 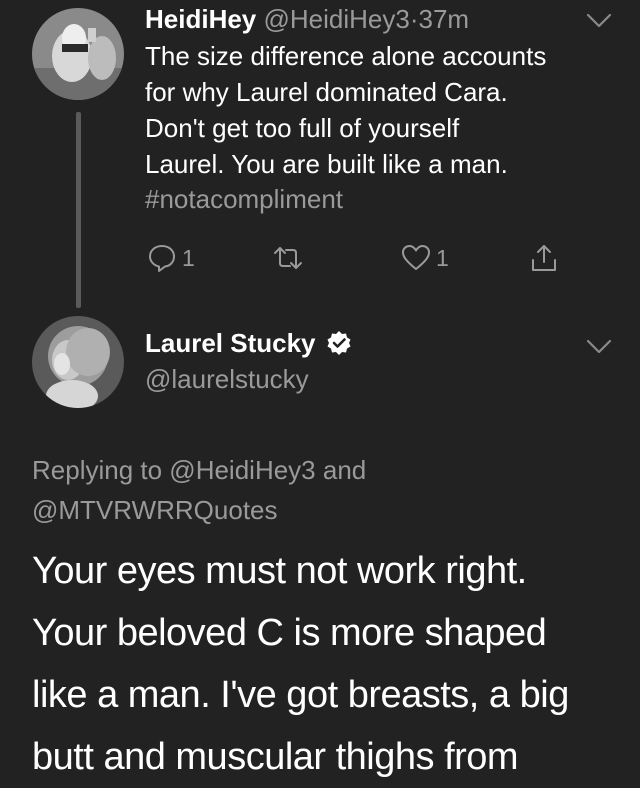 I want to click on tweet-text-line: butt and muscular thighs from, so click(x=275, y=757).